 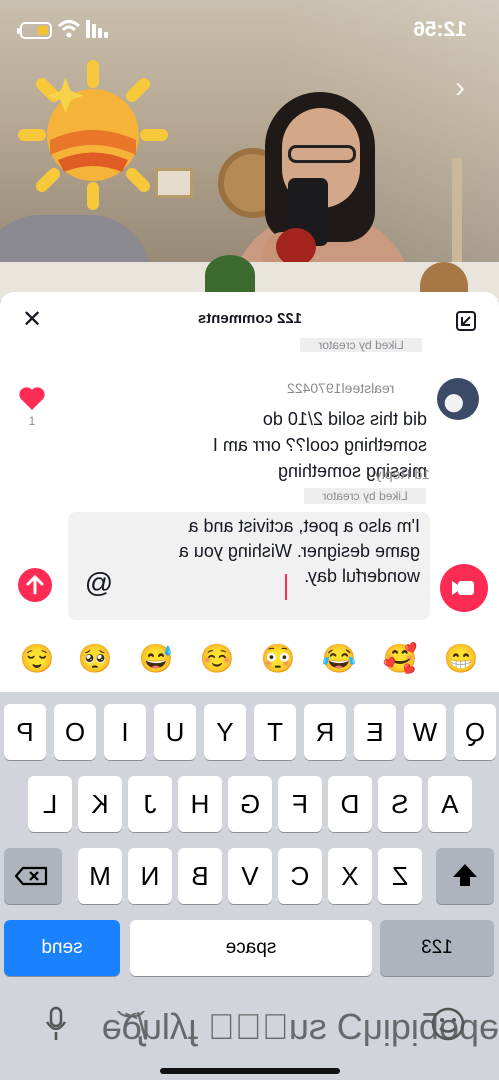 I want to click on emoji-relieved: 😌, so click(x=37, y=659).